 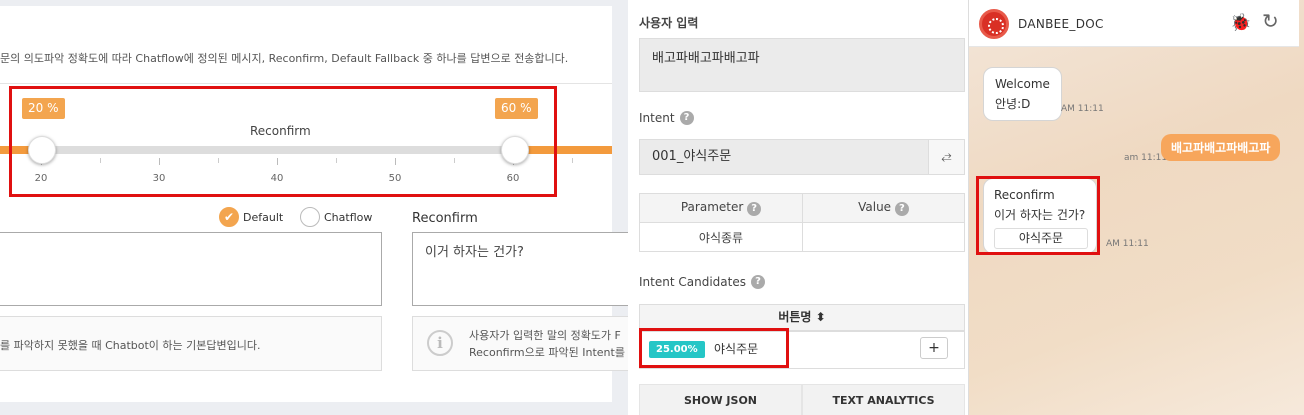 I want to click on swap-icon: ⥄, so click(x=946, y=157).